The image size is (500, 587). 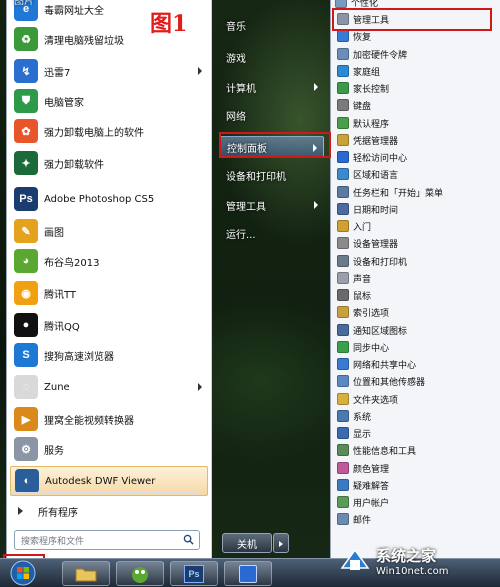 What do you see at coordinates (417, 450) in the screenshot?
I see `control-panel-item: 性能信息和工具` at bounding box center [417, 450].